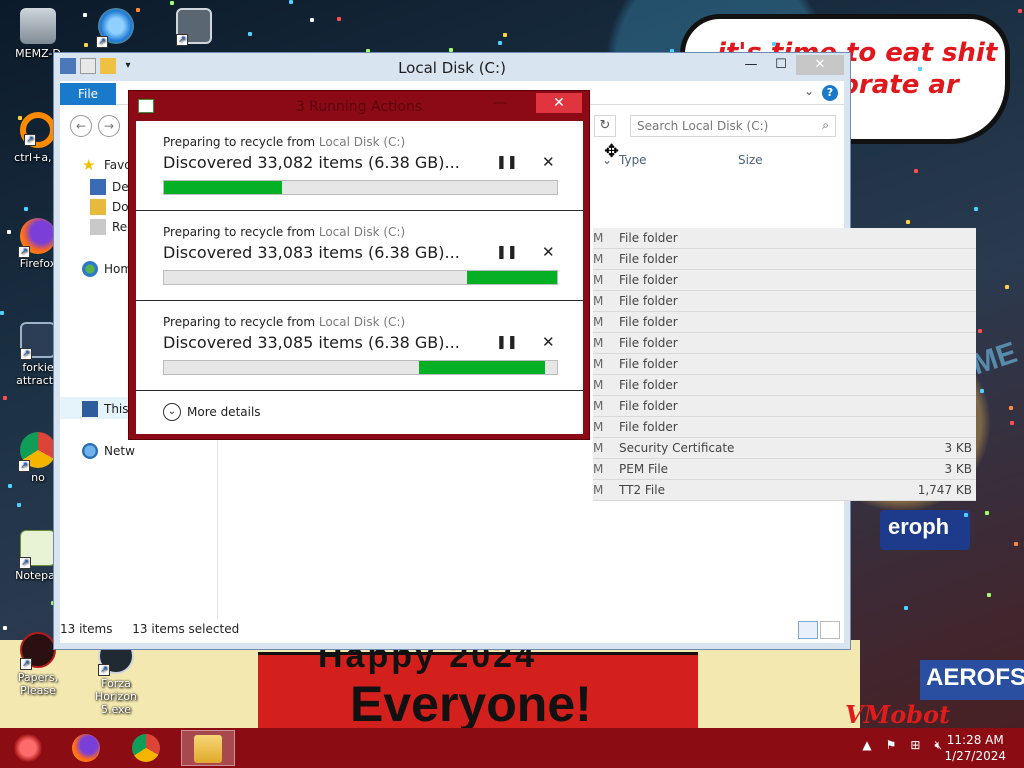  I want to click on column-header-size: Size, so click(750, 160).